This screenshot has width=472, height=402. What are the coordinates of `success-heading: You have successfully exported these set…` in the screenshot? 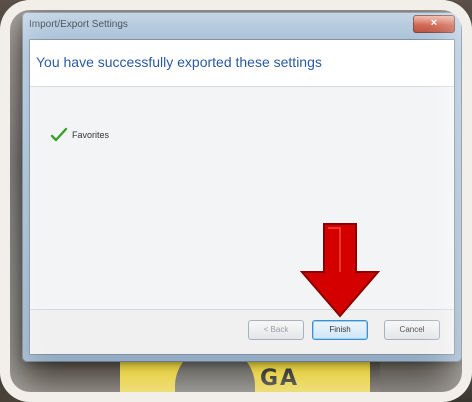 It's located at (179, 62).